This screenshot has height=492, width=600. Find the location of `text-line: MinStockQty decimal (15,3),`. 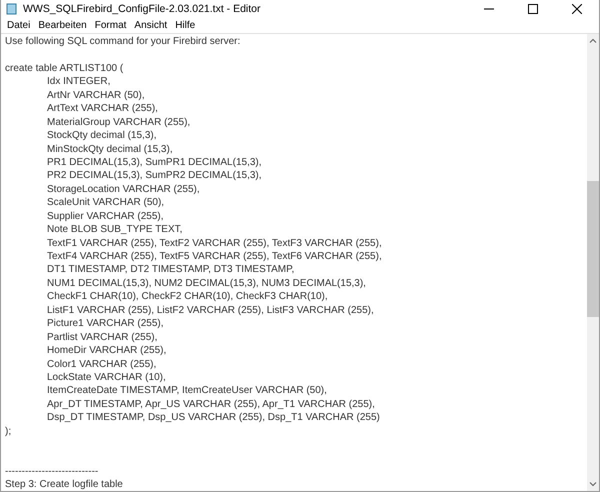

text-line: MinStockQty decimal (15,3), is located at coordinates (110, 149).